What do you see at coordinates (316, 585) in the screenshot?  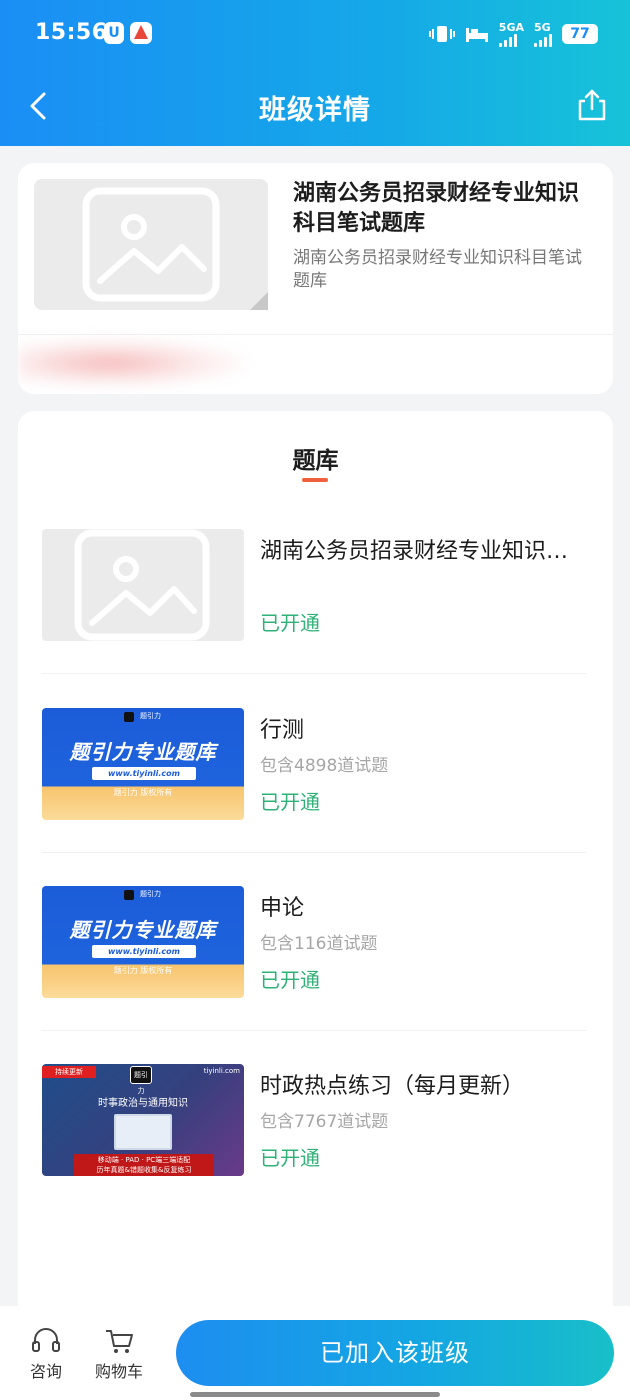 I see `question-bank-item: 湖南公务员招录财经专业知识科目笔试题库 已开通` at bounding box center [316, 585].